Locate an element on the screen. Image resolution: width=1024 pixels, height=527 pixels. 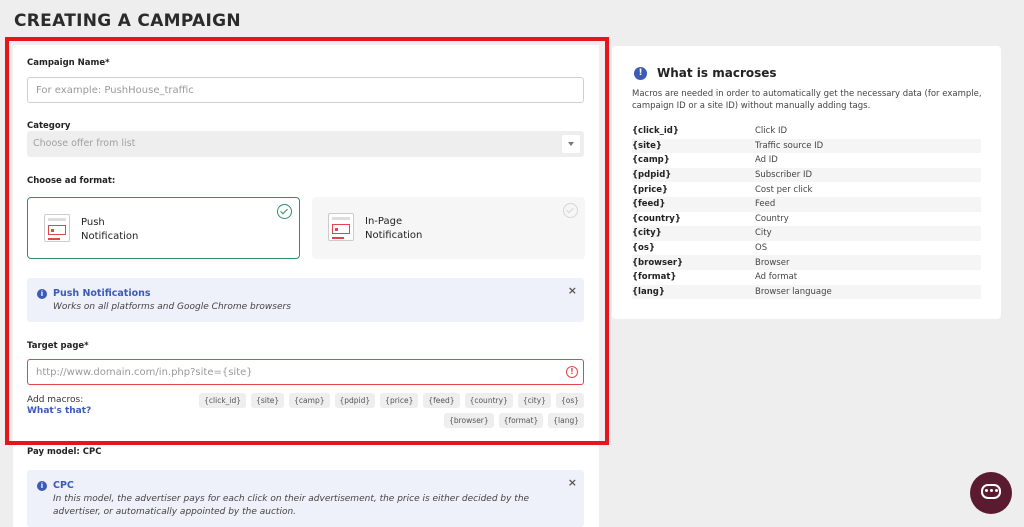
page-title: CREATING A CAMPAIGN is located at coordinates (127, 21).